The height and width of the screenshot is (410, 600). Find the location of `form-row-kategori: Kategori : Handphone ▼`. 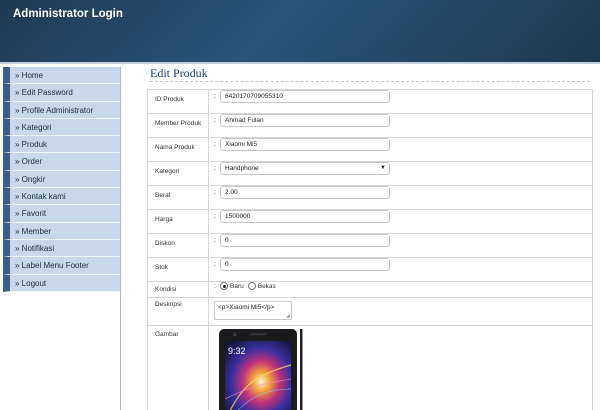

form-row-kategori: Kategori : Handphone ▼ is located at coordinates (370, 173).